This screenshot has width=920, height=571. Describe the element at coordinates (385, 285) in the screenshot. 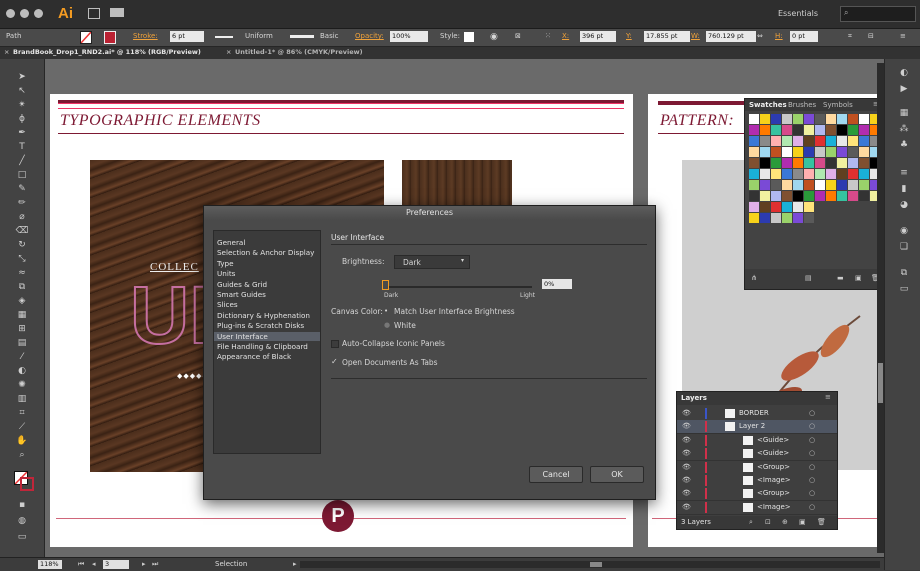

I see `brightness-slider-handle` at that location.